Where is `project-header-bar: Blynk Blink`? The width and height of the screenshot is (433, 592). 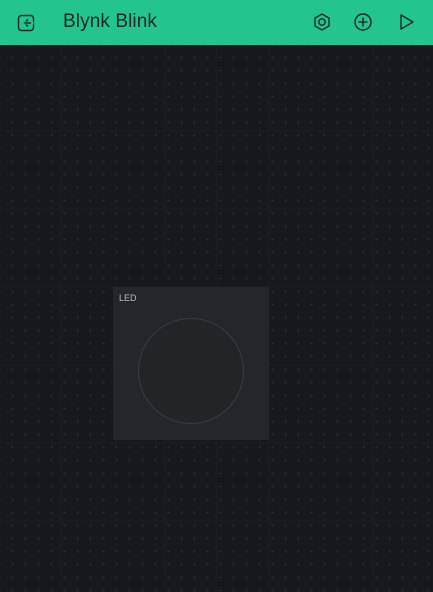
project-header-bar: Blynk Blink is located at coordinates (216, 22).